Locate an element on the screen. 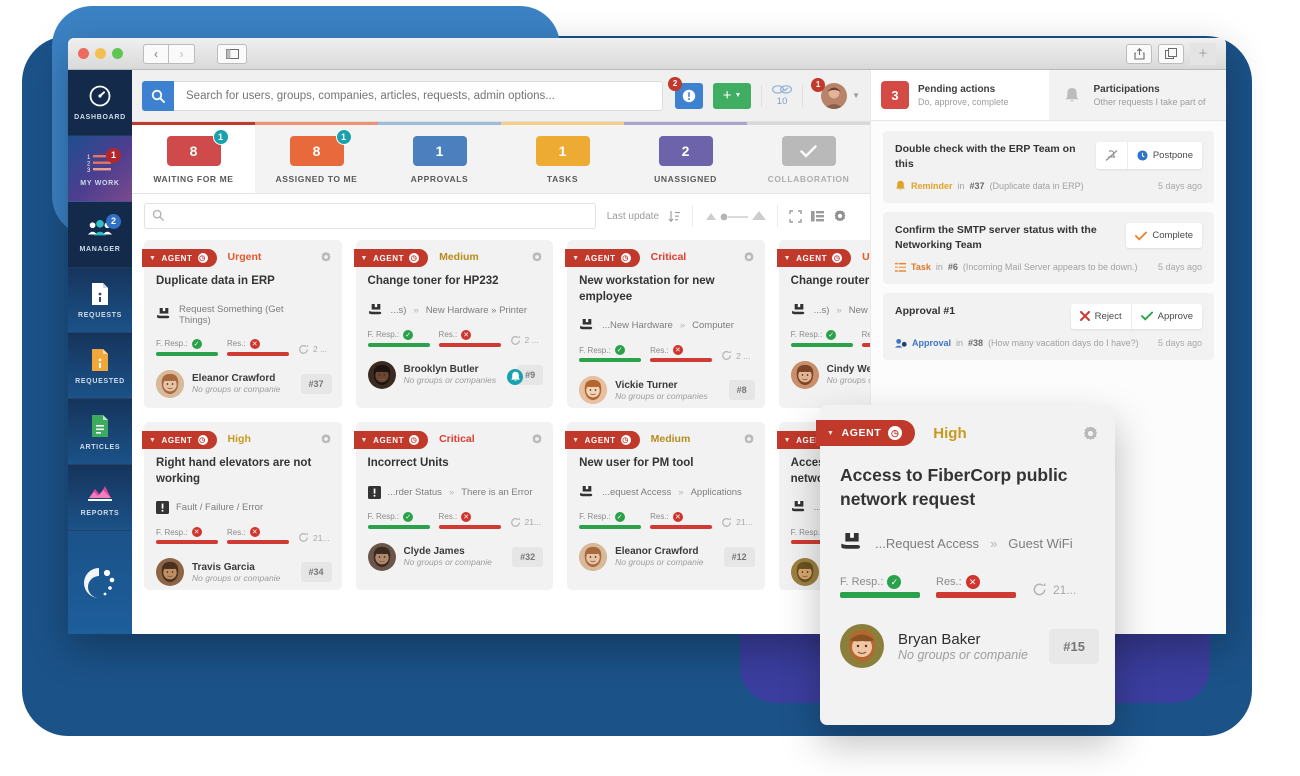 This screenshot has width=1300, height=776. user-menu: 1 ▼ is located at coordinates (835, 93).